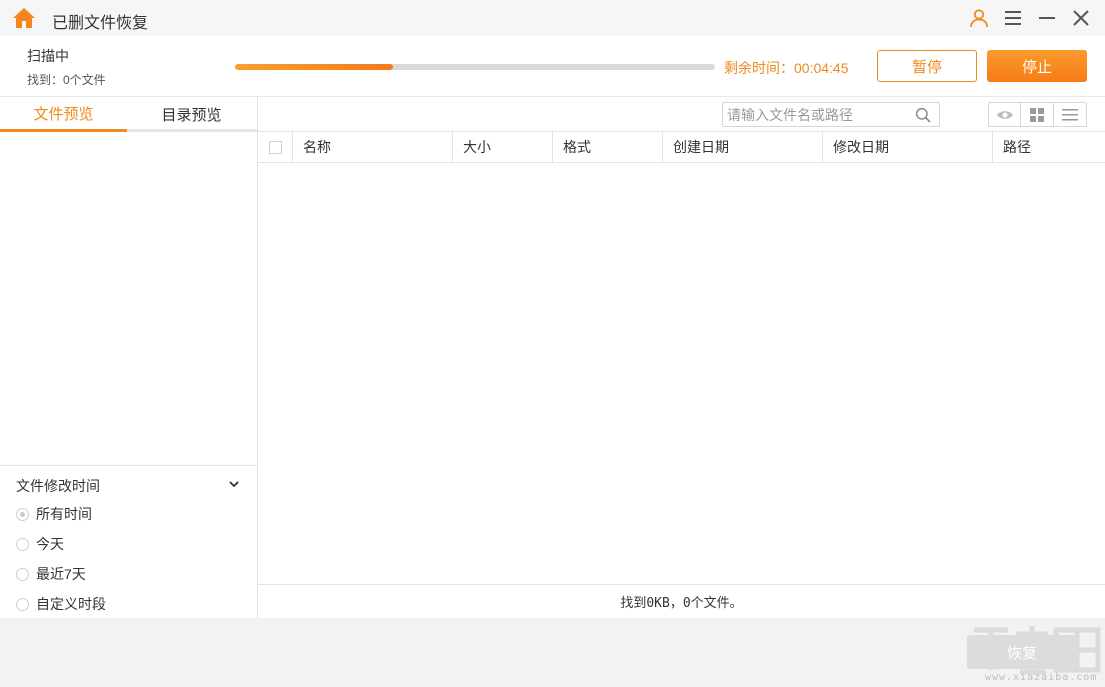 The width and height of the screenshot is (1105, 687). I want to click on select-all-checkbox, so click(275, 147).